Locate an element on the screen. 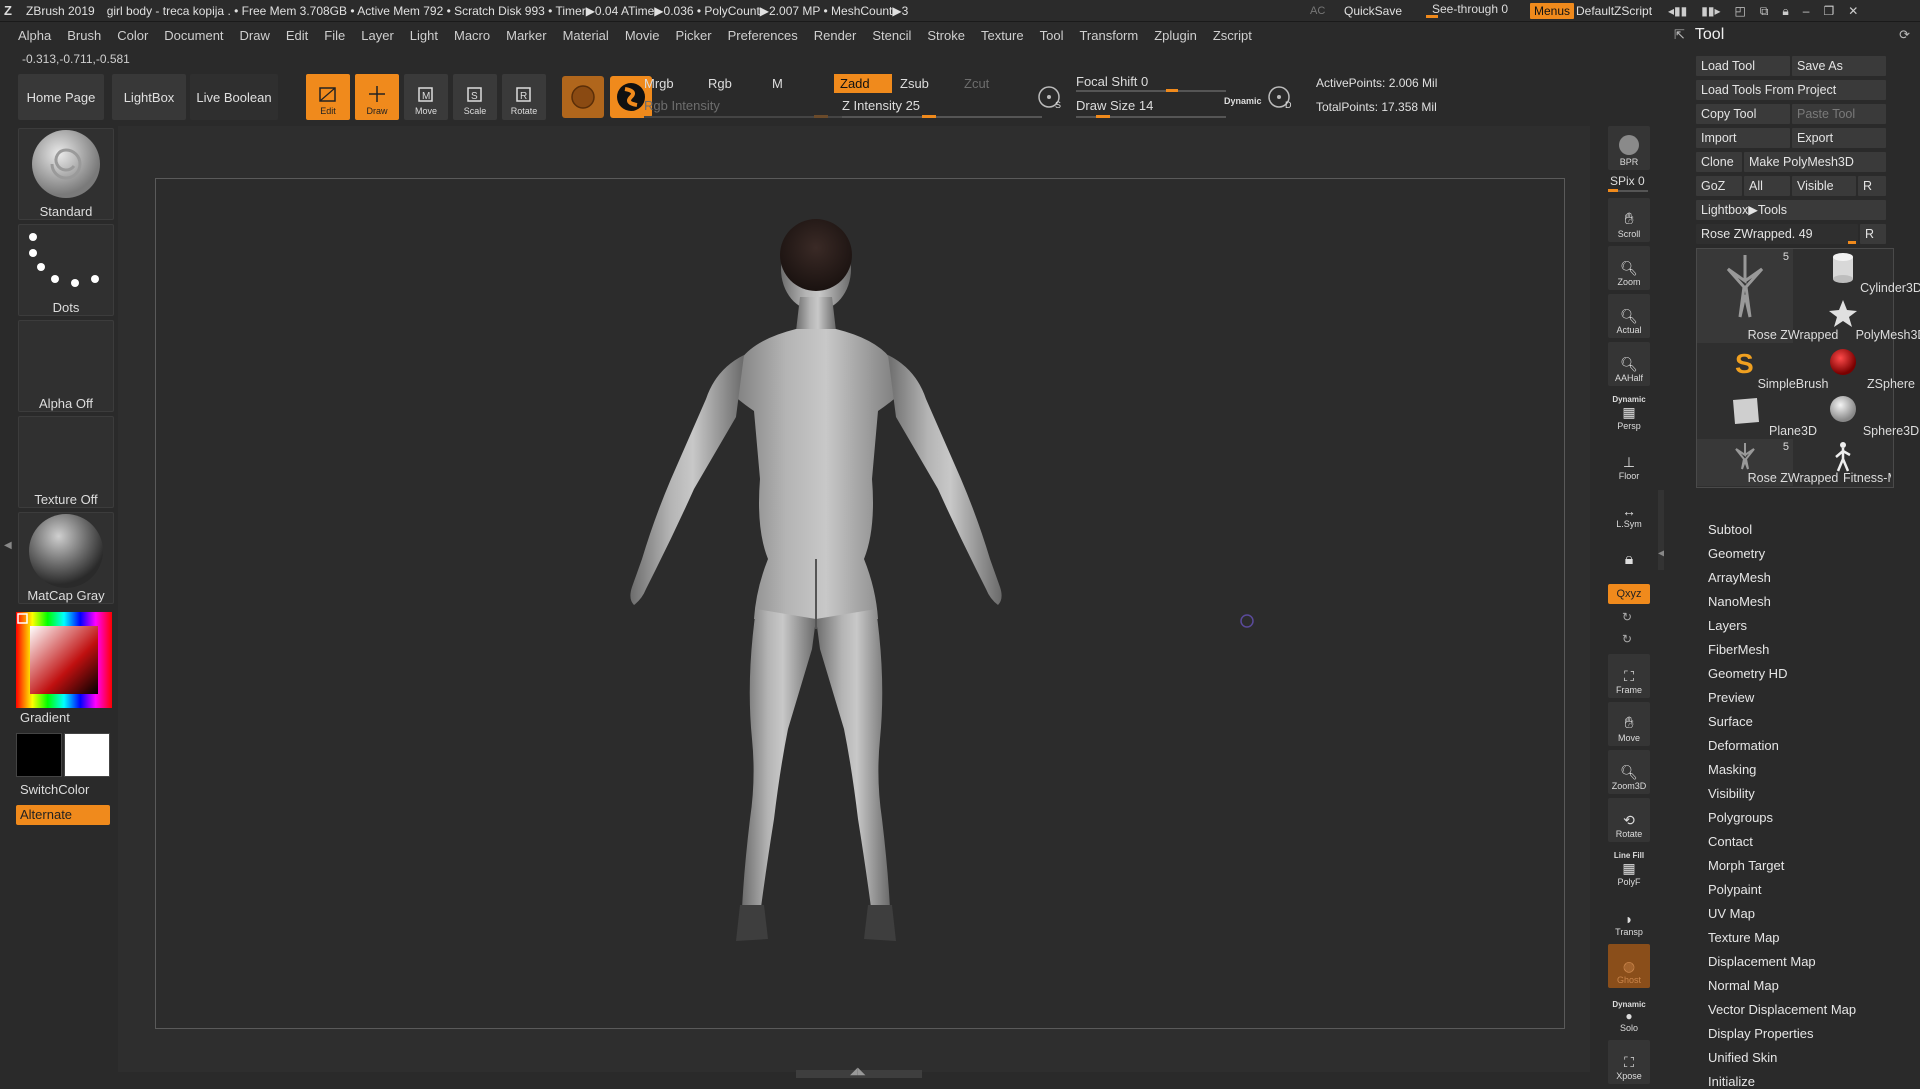  scale-mode-button: S Scale is located at coordinates (475, 97).